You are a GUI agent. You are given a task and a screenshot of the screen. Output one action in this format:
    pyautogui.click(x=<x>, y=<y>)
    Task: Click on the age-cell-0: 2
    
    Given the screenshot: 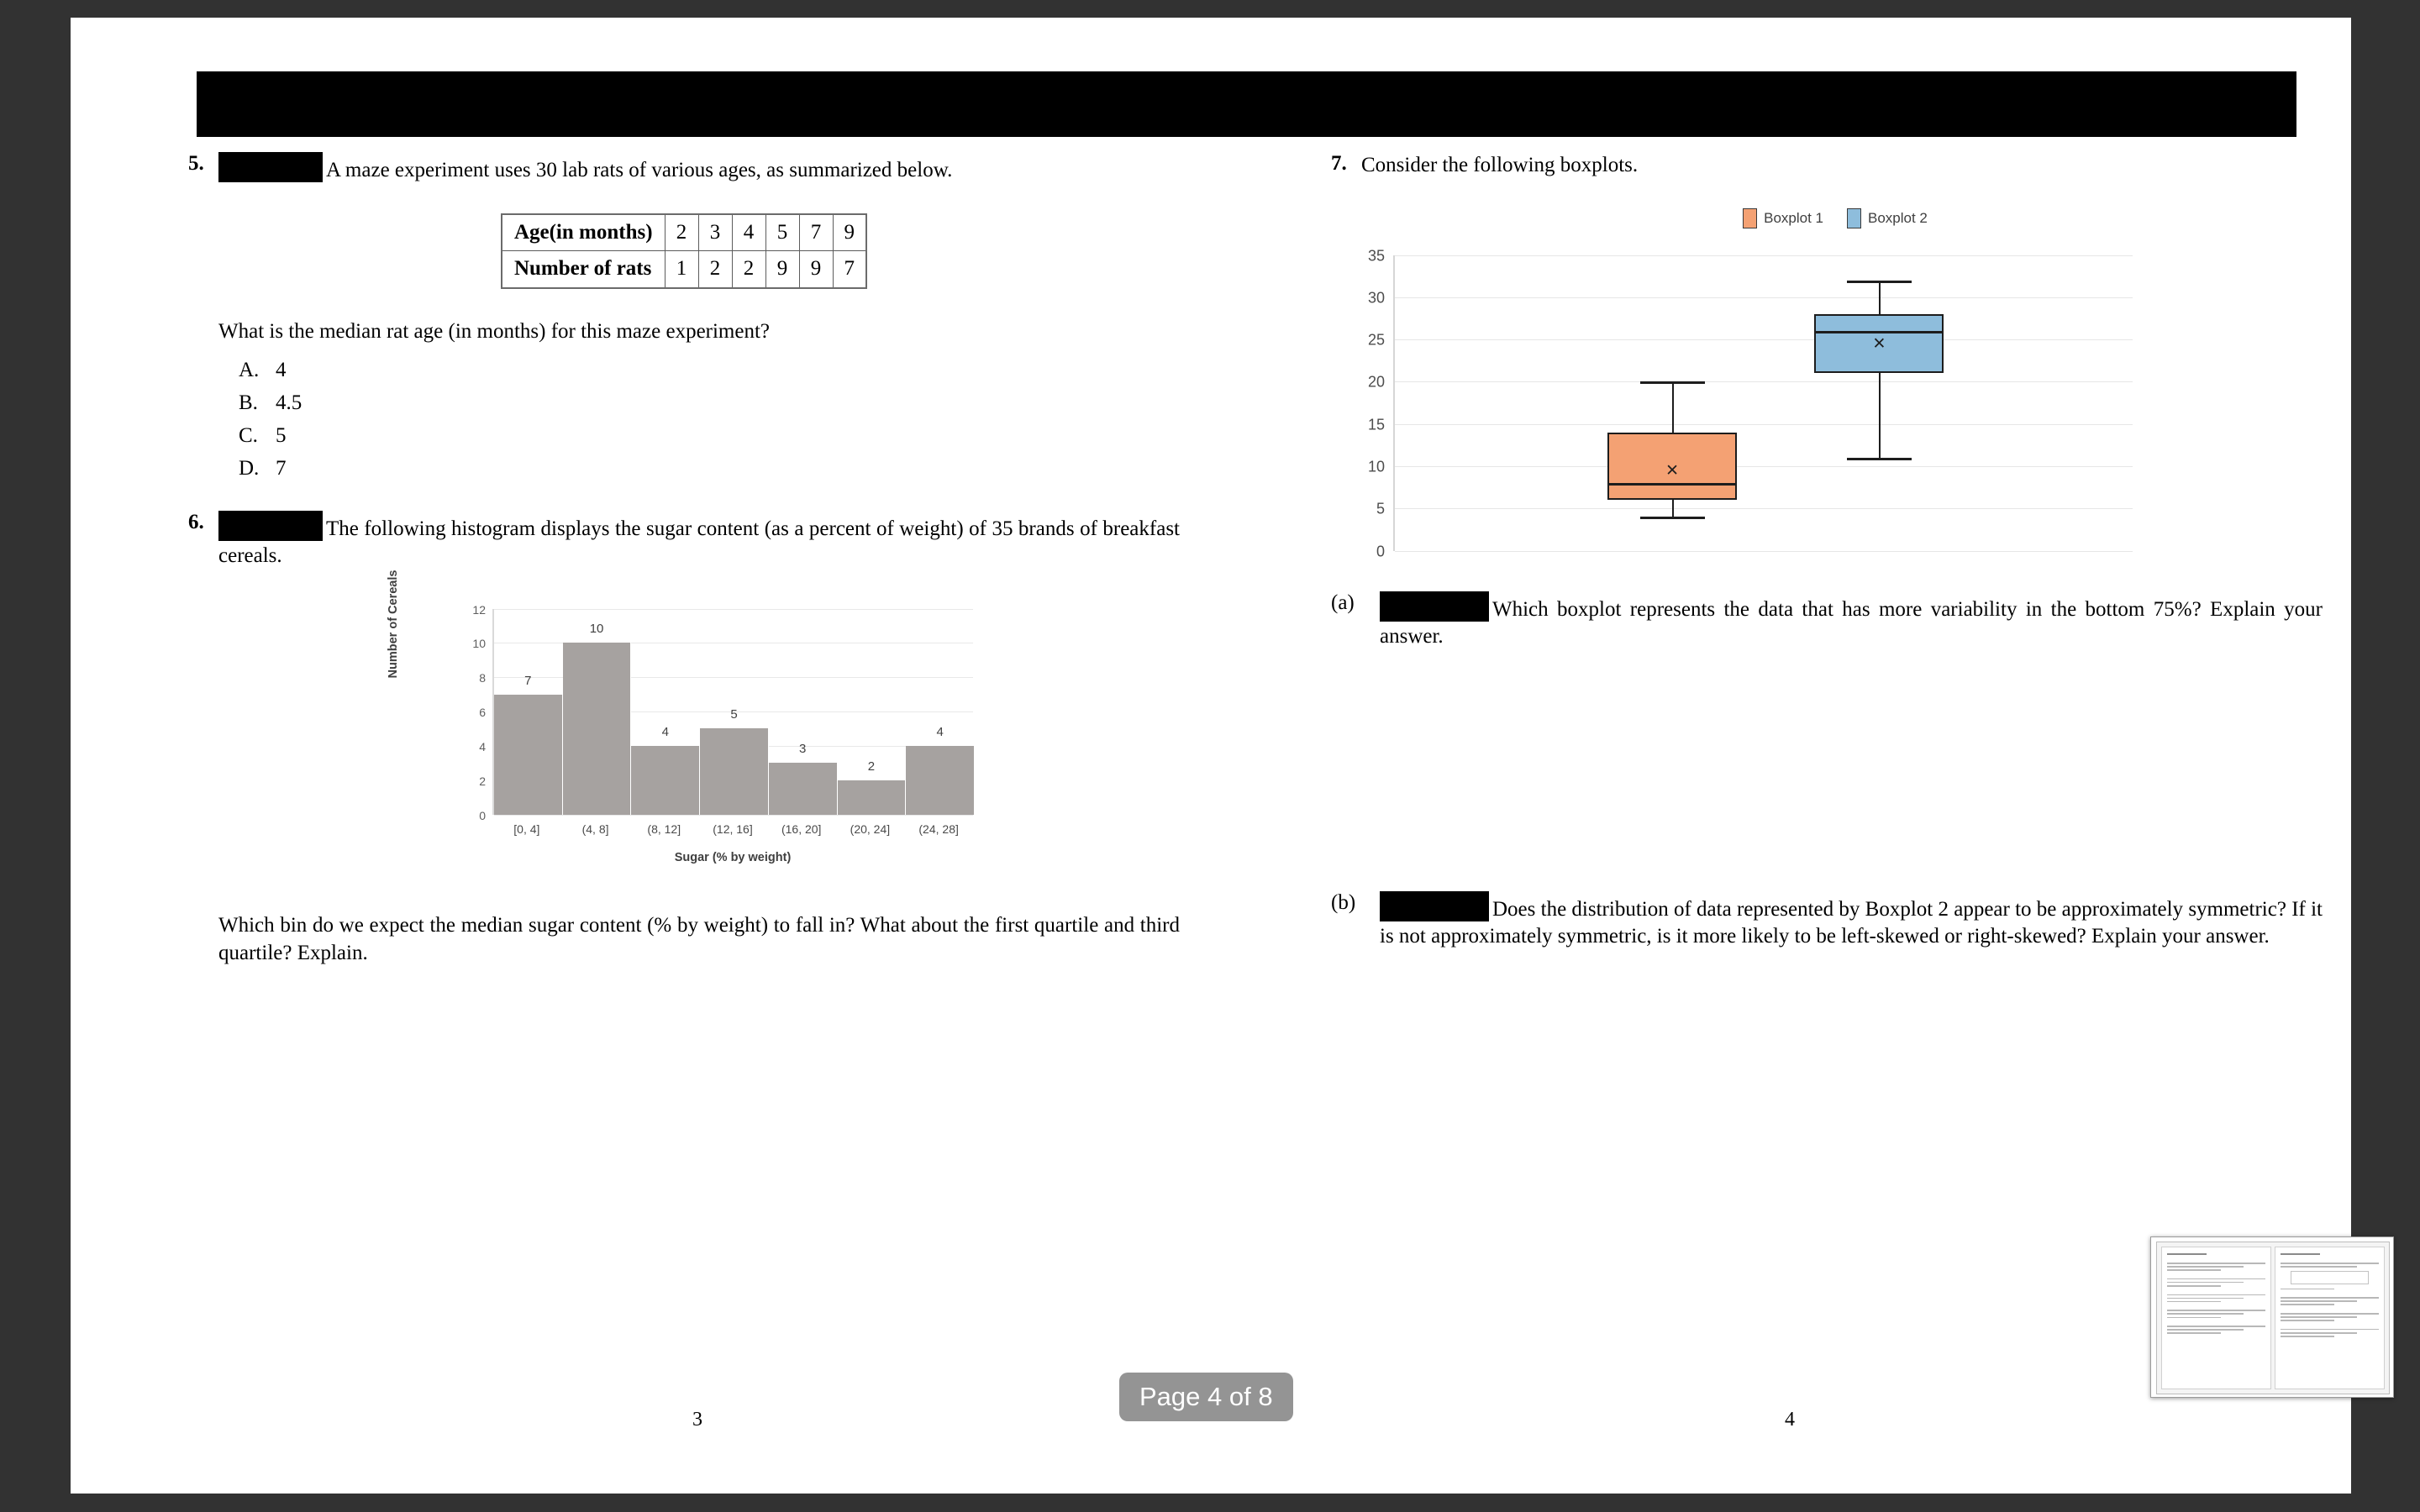 What is the action you would take?
    pyautogui.click(x=681, y=232)
    